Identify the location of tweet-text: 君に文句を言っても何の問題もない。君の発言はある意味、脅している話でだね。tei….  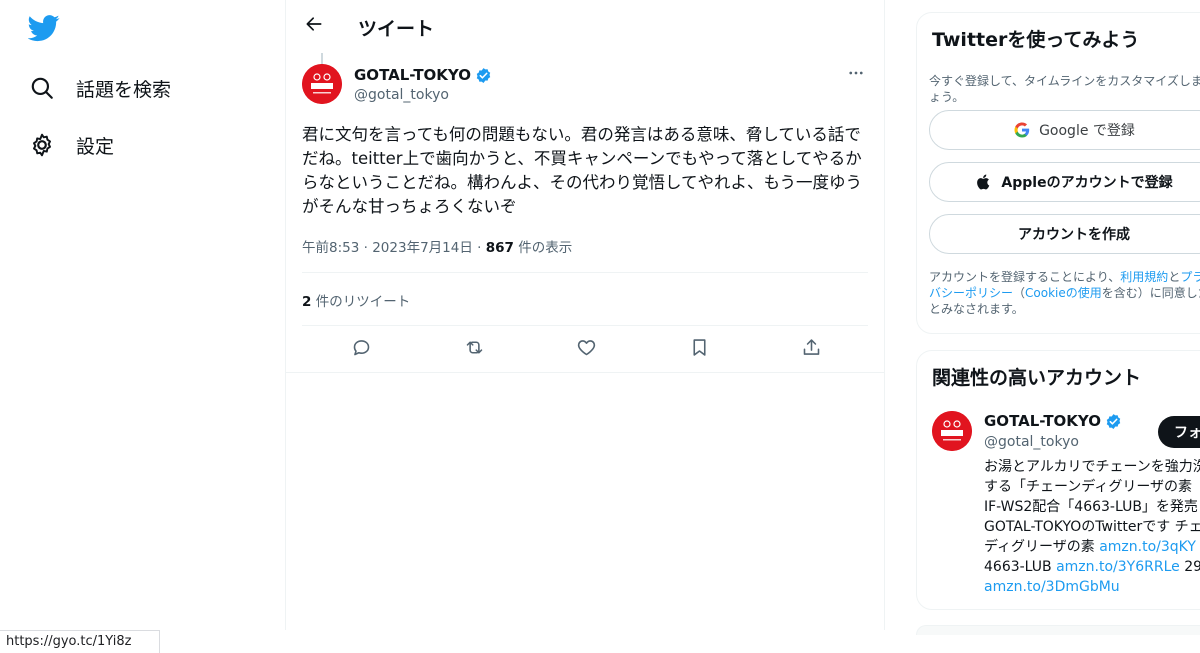
(582, 170).